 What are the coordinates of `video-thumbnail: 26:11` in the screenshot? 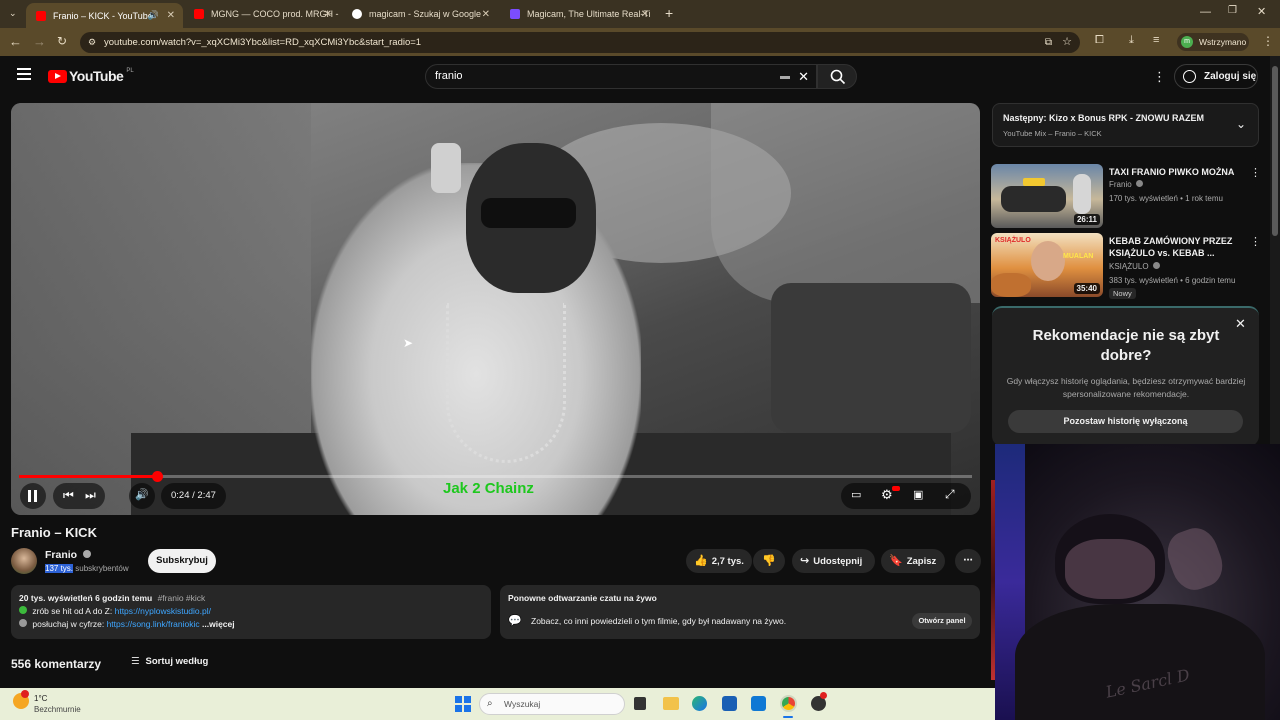 It's located at (1047, 196).